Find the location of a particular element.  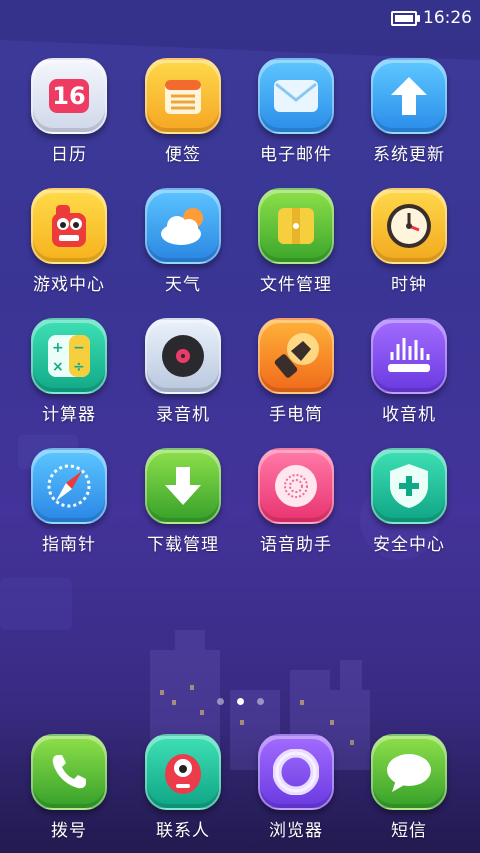

app-label: 录音机 is located at coordinates (183, 415).